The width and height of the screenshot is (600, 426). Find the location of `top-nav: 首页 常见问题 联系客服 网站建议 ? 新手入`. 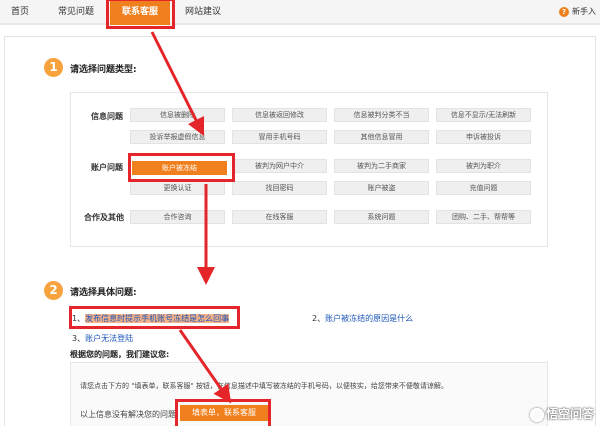

top-nav: 首页 常见问题 联系客服 网站建议 ? 新手入 is located at coordinates (300, 12).